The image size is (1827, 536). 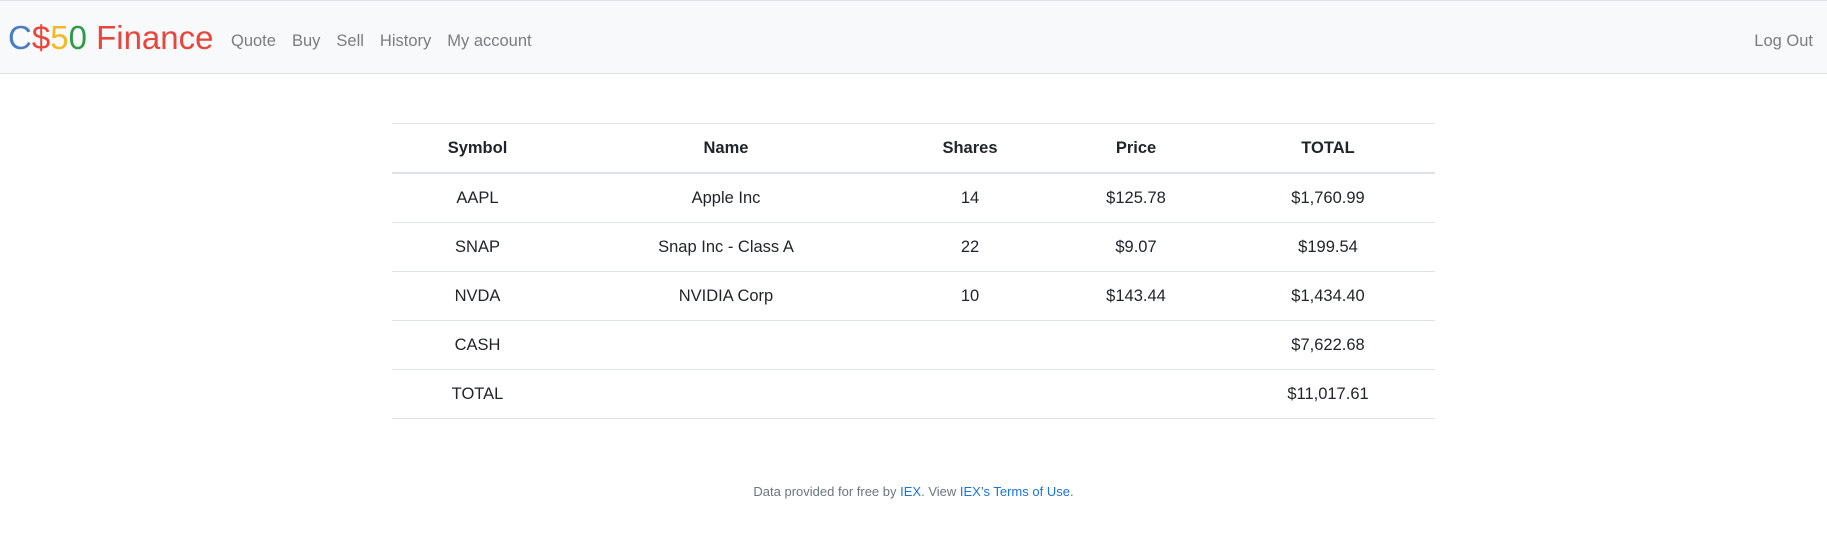 I want to click on cell-shares: 22, so click(x=970, y=247).